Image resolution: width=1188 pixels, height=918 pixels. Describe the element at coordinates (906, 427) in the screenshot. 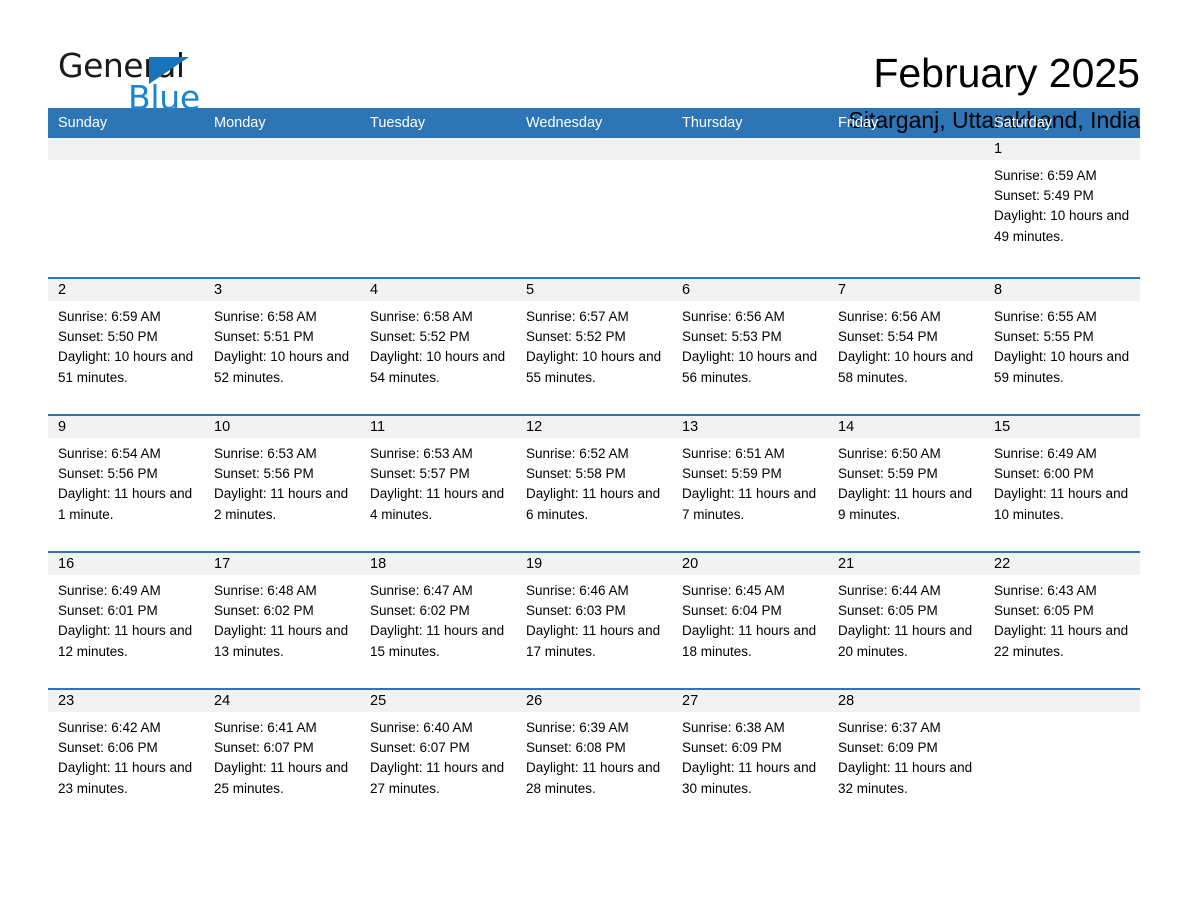

I see `day-number: 14` at that location.